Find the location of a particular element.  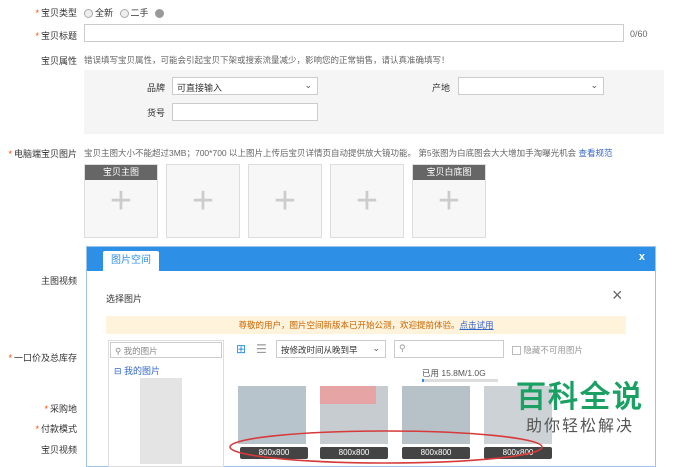

sku-label: 货号 is located at coordinates (155, 113).